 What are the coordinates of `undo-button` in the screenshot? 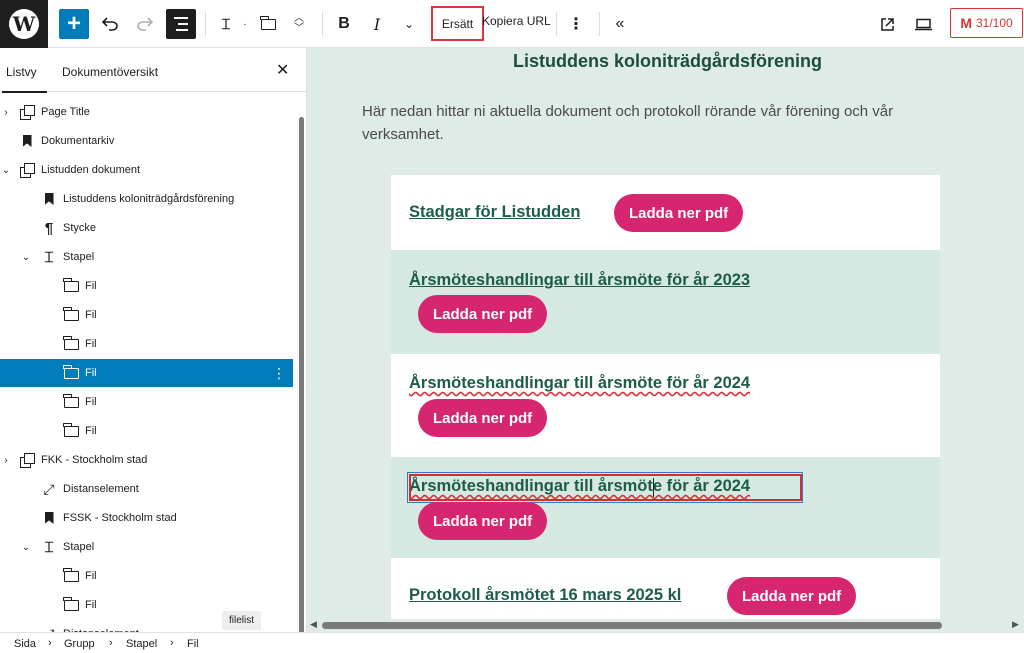 It's located at (110, 24).